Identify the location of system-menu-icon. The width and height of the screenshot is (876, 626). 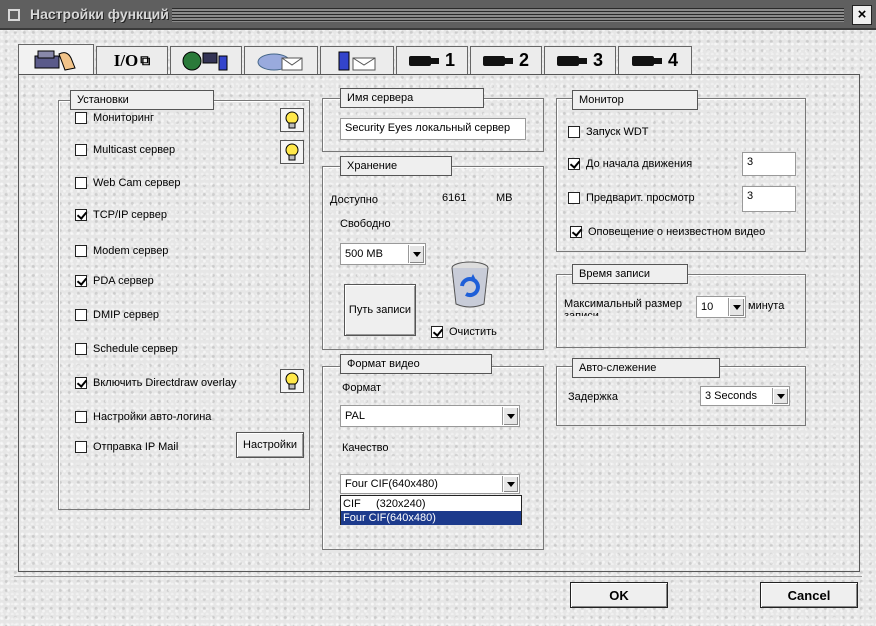
(14, 15).